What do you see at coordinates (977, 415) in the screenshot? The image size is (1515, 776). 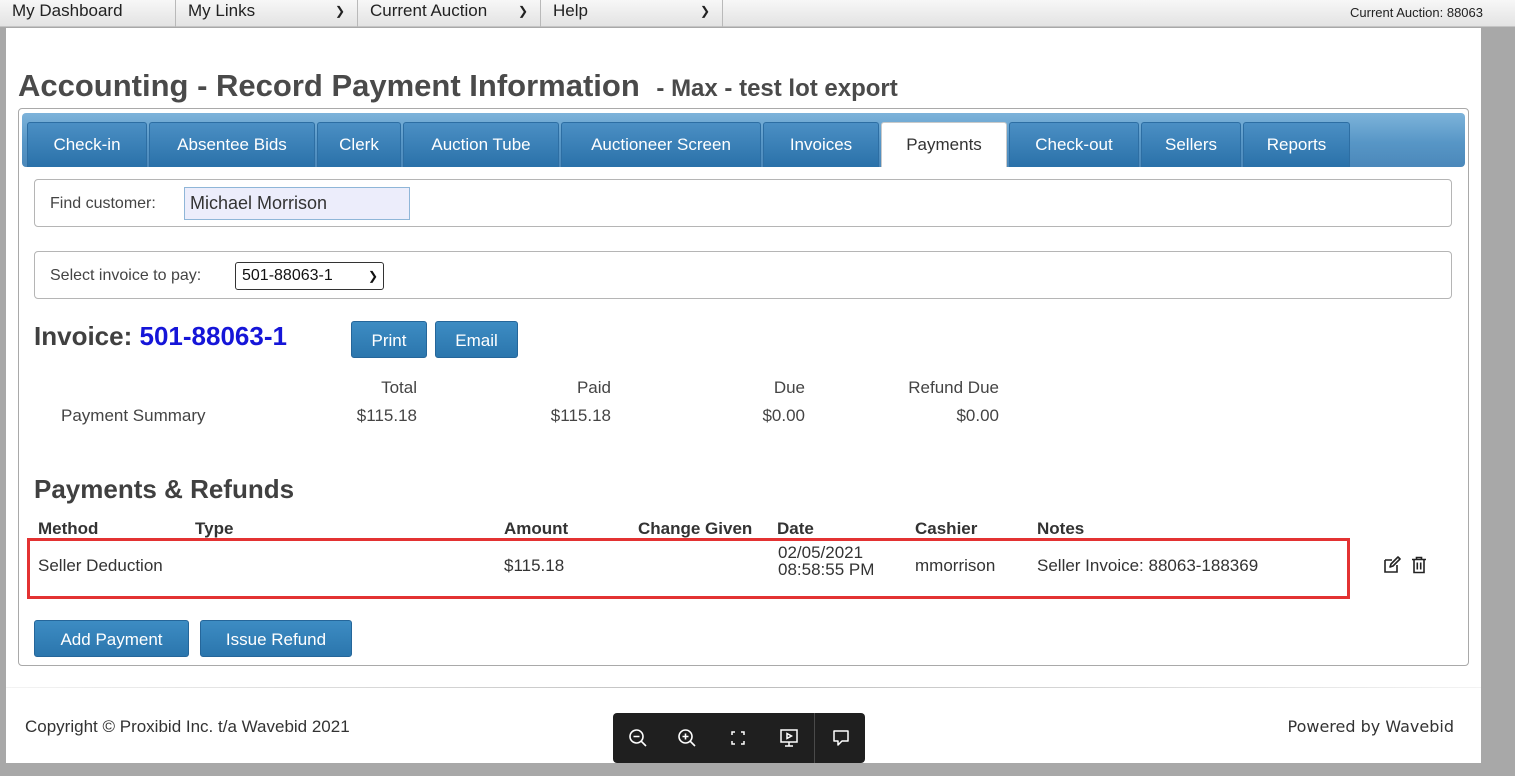 I see `summary-refund-due-value: $0.00` at bounding box center [977, 415].